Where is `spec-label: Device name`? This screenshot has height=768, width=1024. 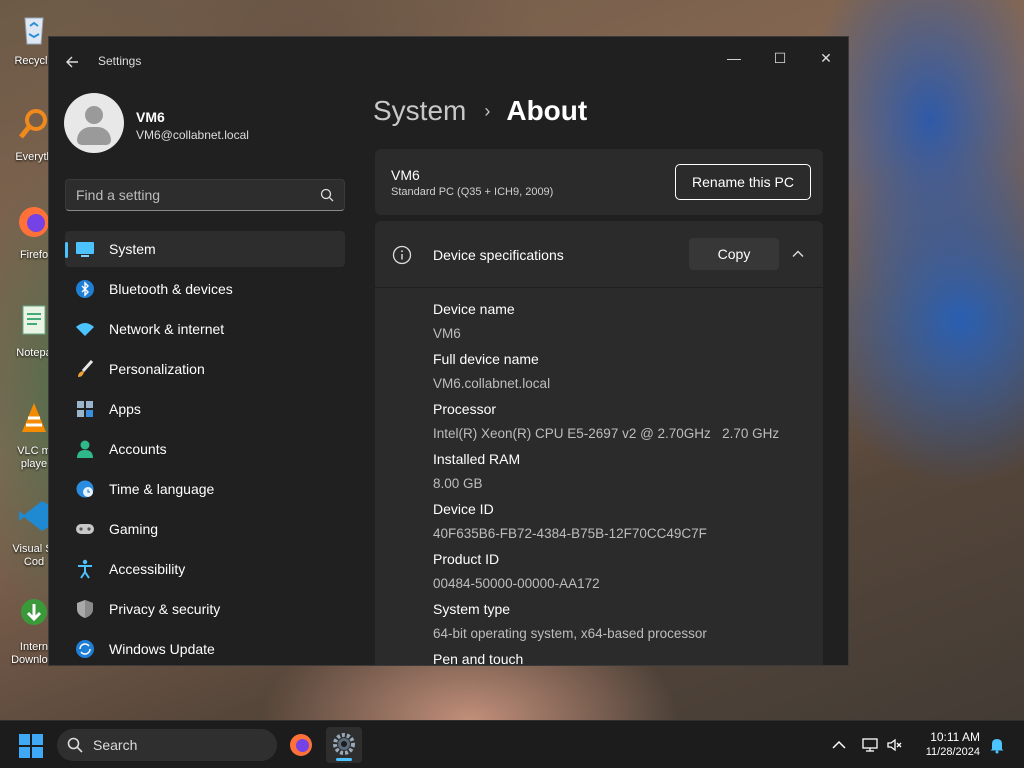 spec-label: Device name is located at coordinates (474, 309).